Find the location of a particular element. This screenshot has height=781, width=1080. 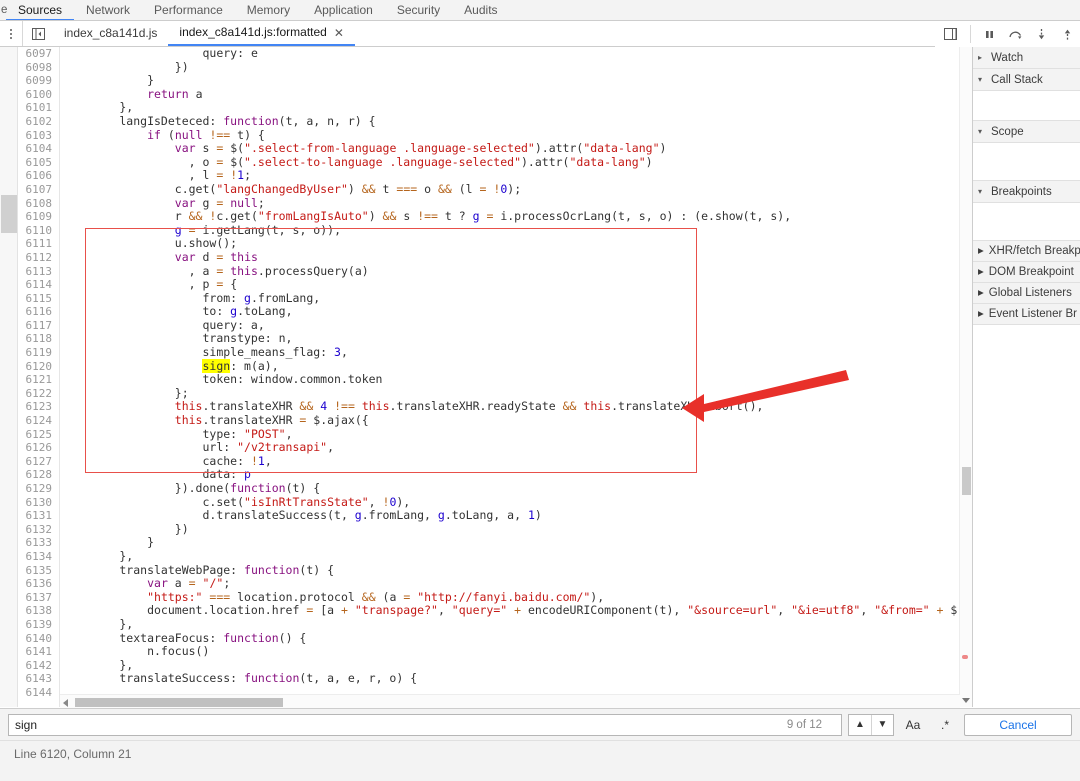

code-line: }) is located at coordinates (510, 529).